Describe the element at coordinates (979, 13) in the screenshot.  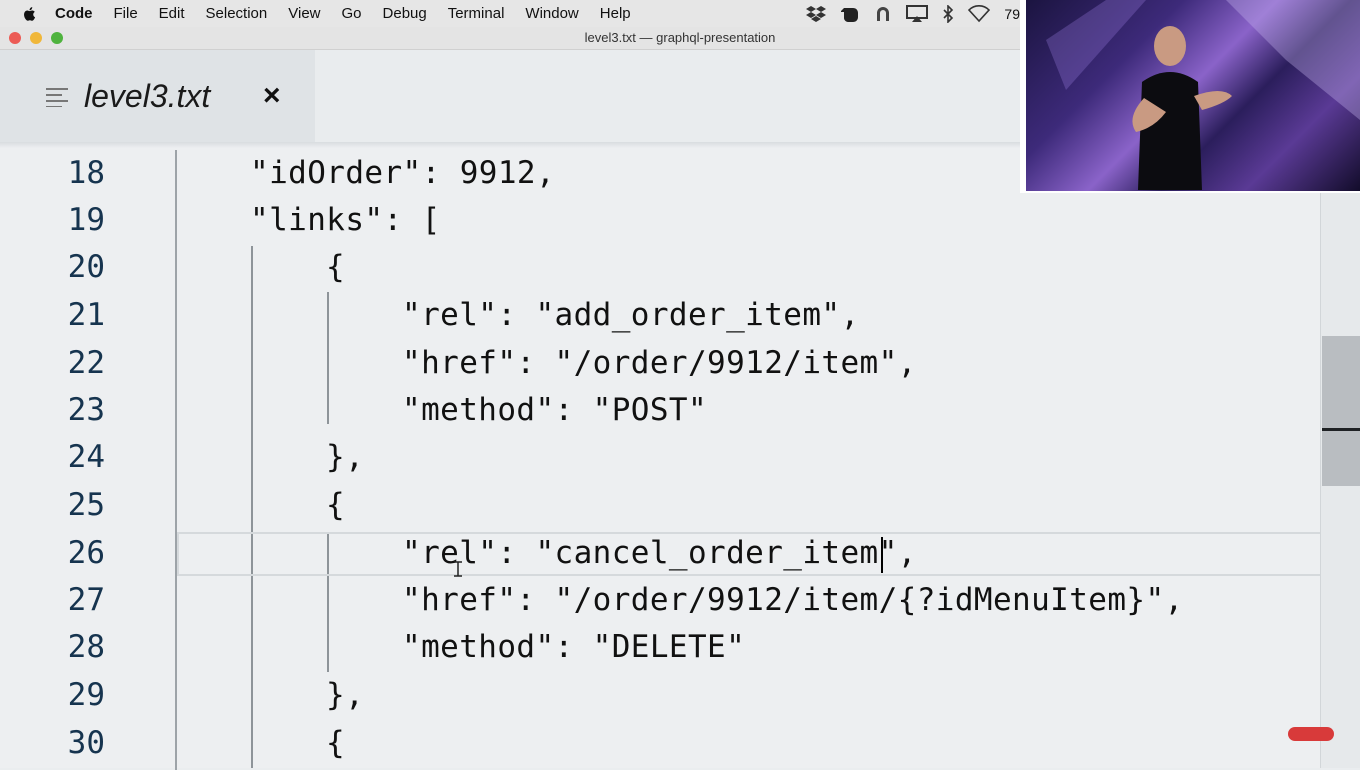
I see `wifi-icon` at that location.